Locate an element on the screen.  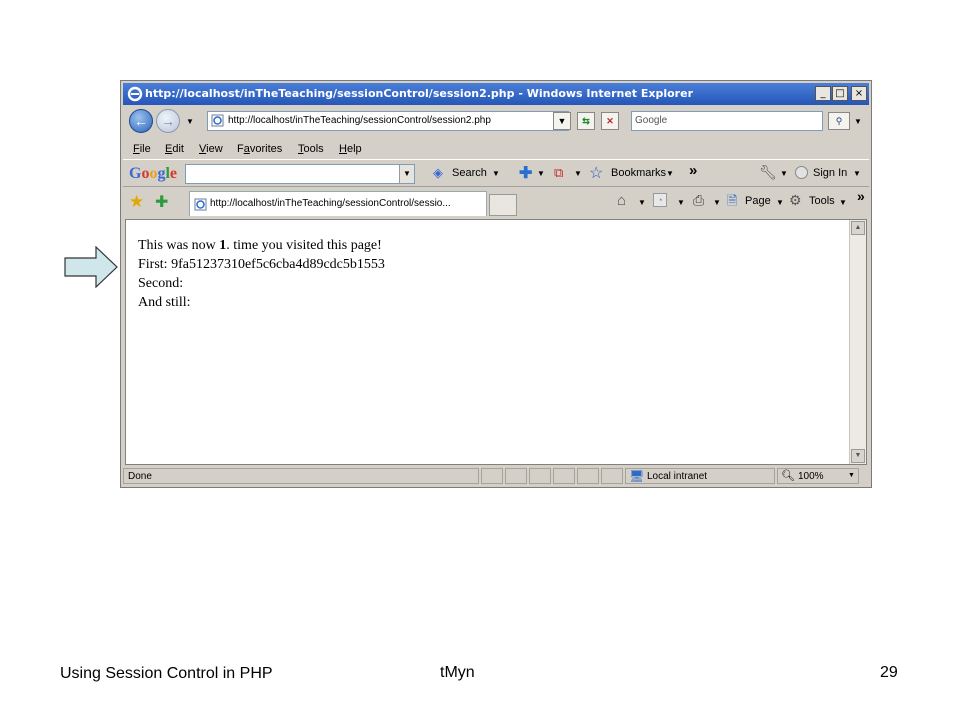
stop-button: ✕ is located at coordinates (610, 121).